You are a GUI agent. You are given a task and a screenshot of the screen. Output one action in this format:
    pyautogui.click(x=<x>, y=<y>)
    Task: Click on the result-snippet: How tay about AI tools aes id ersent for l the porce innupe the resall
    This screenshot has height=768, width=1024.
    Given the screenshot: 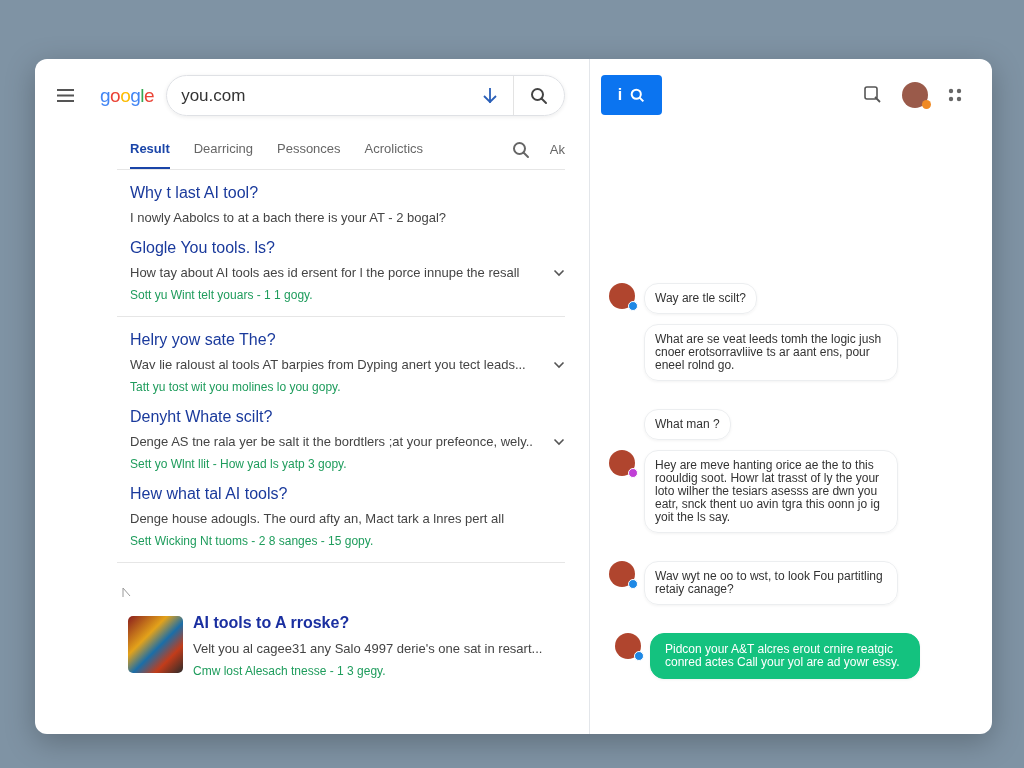 What is the action you would take?
    pyautogui.click(x=325, y=272)
    